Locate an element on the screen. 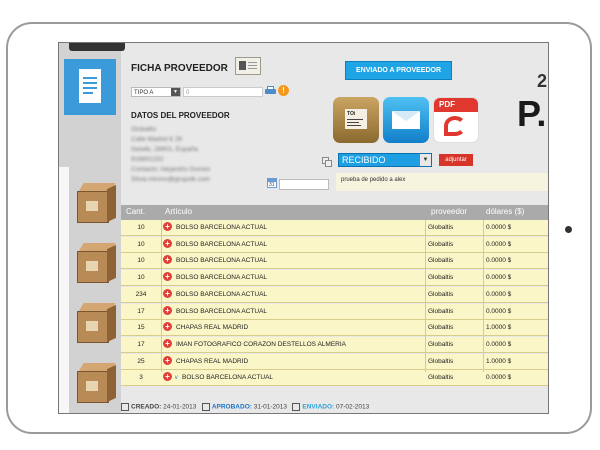 The height and width of the screenshot is (450, 600). attach-button: adjuntar is located at coordinates (456, 160).